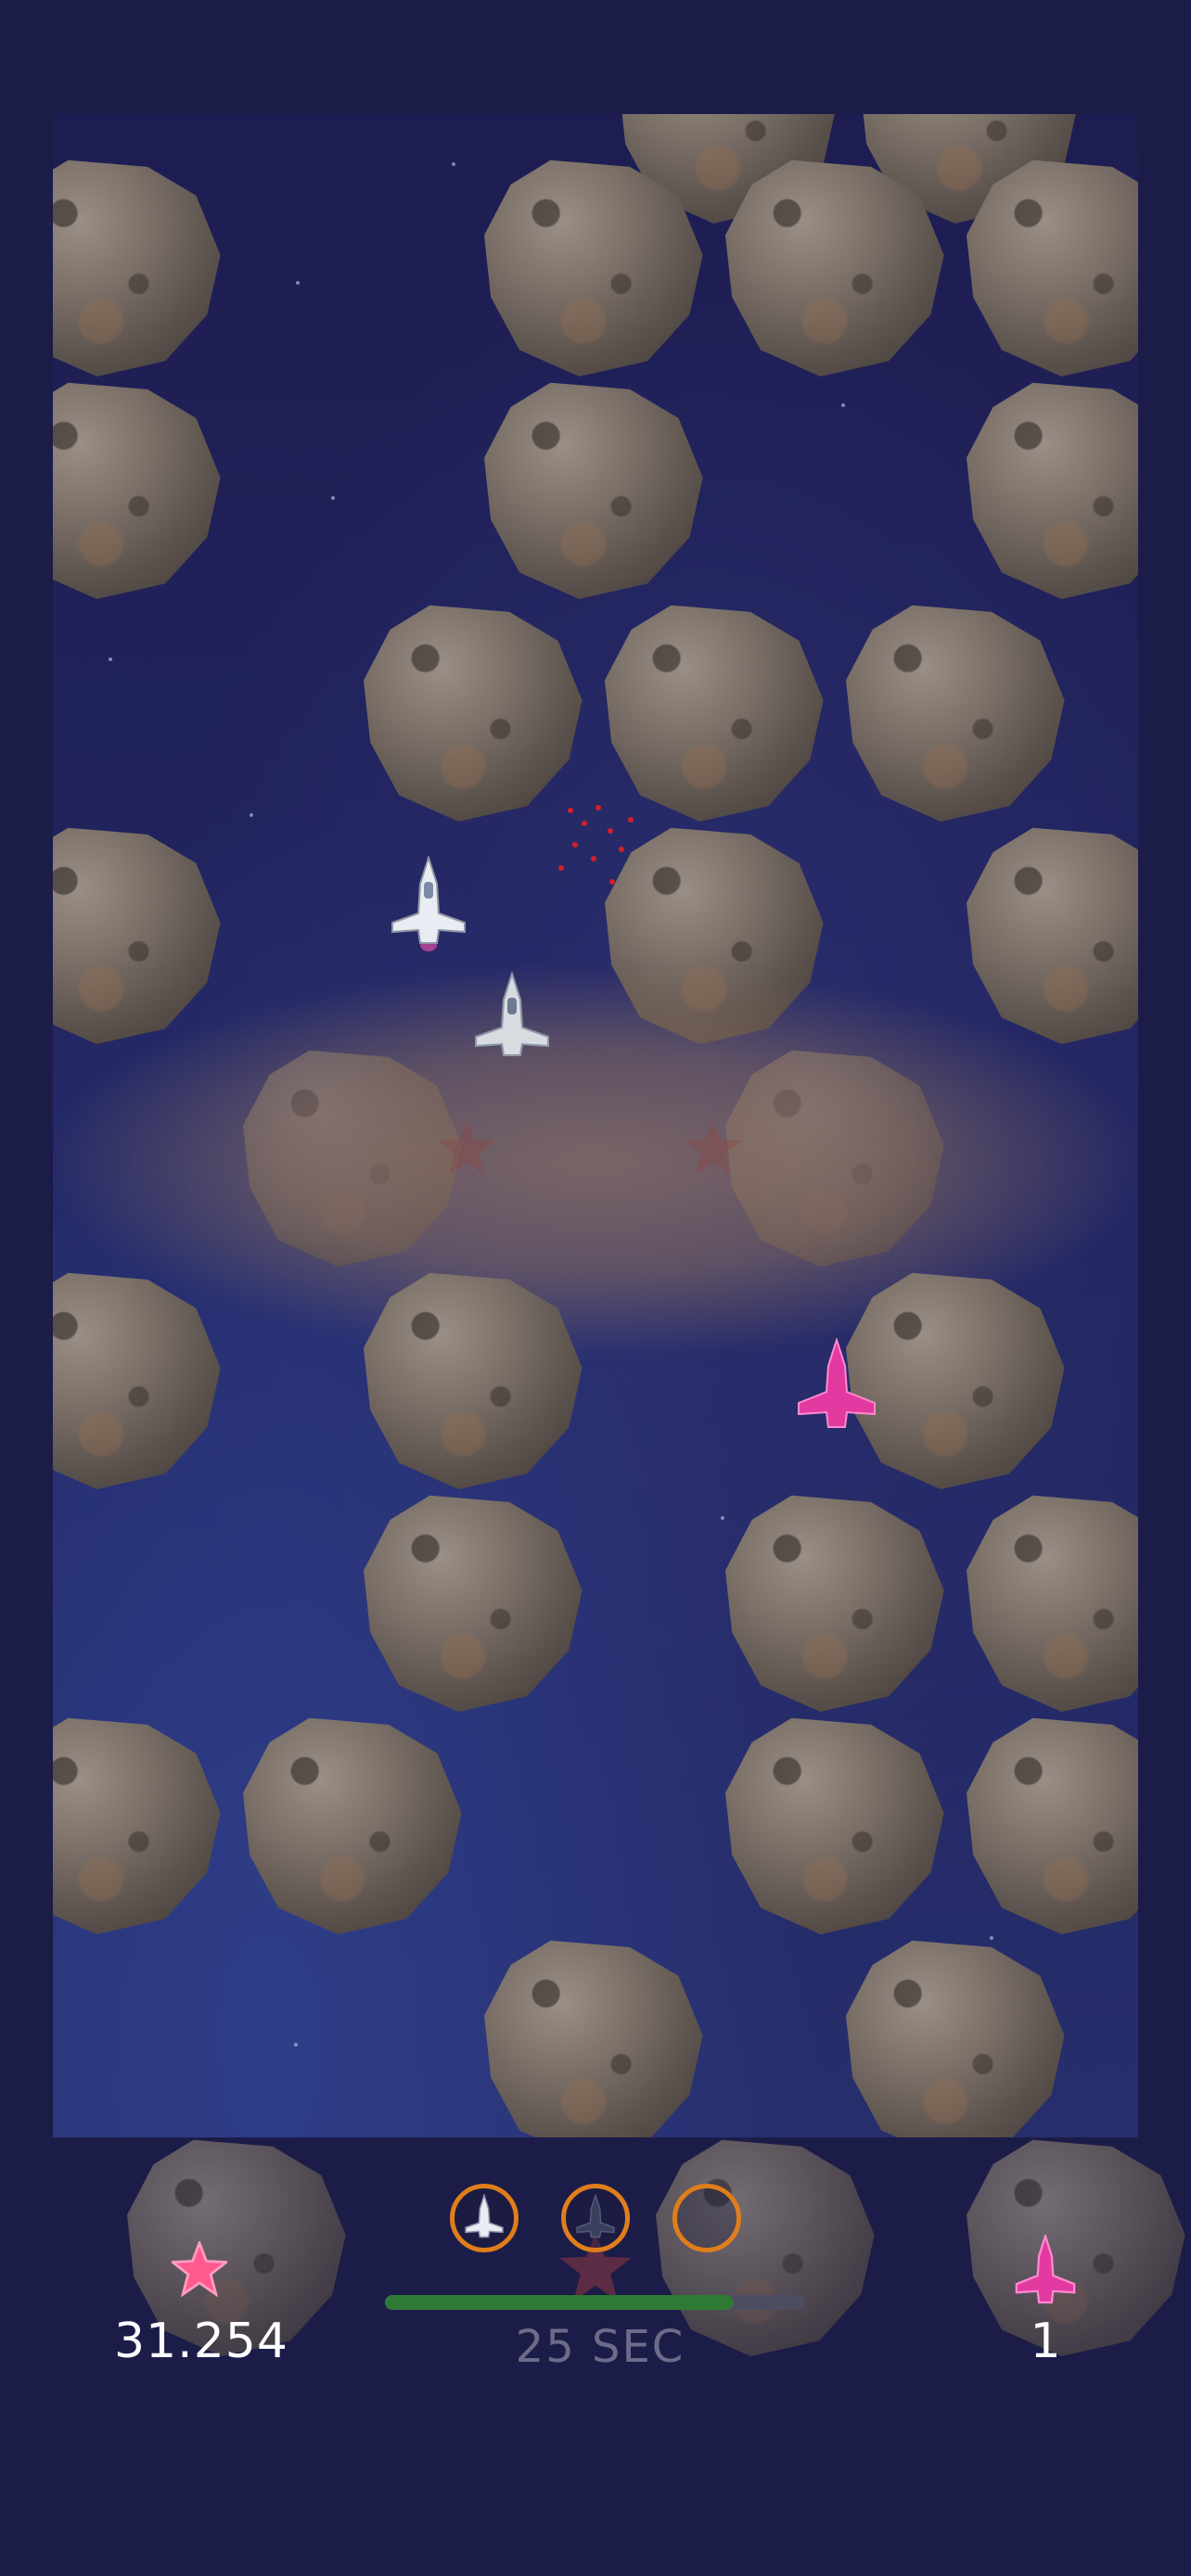  What do you see at coordinates (600, 2347) in the screenshot?
I see `timer-label: 25 SEC` at bounding box center [600, 2347].